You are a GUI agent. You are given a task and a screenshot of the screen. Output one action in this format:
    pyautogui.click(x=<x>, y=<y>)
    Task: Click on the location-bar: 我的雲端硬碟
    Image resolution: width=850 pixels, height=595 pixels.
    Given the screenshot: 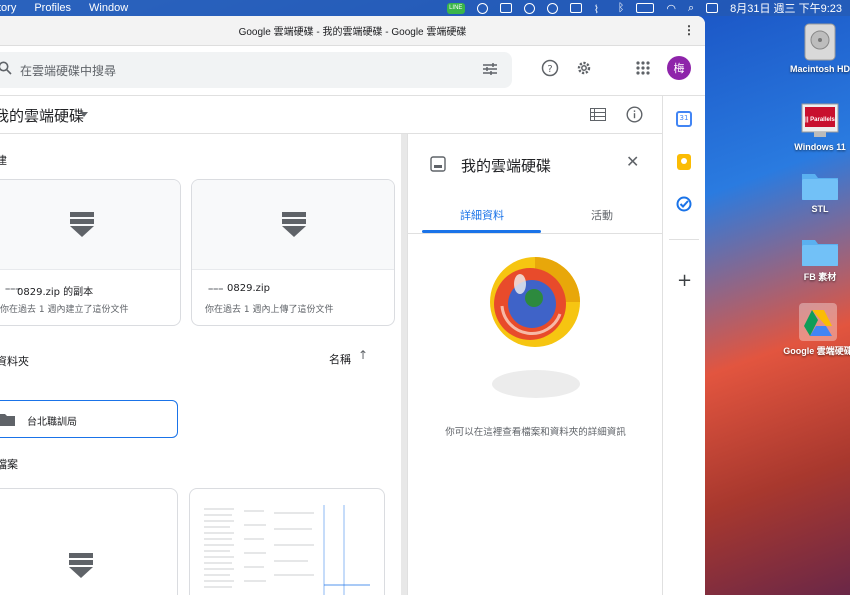 What is the action you would take?
    pyautogui.click(x=331, y=115)
    